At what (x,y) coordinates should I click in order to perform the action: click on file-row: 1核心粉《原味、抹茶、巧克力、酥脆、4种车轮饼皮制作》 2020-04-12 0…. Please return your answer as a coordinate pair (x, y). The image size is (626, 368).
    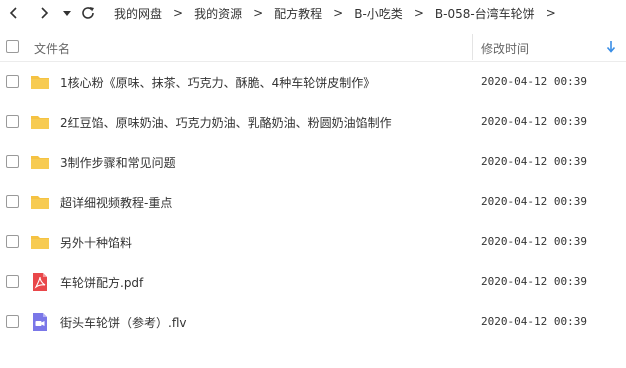
    Looking at the image, I should click on (313, 82).